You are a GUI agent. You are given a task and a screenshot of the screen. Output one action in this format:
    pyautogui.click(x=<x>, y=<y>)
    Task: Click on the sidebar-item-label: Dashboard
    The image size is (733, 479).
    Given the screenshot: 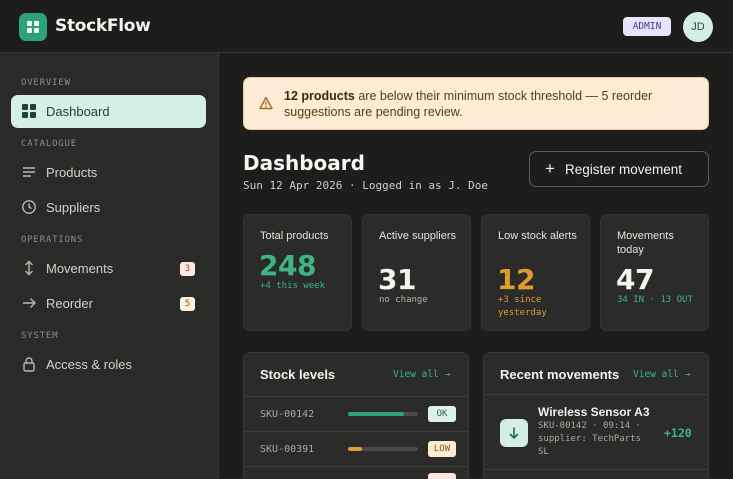 What is the action you would take?
    pyautogui.click(x=78, y=111)
    